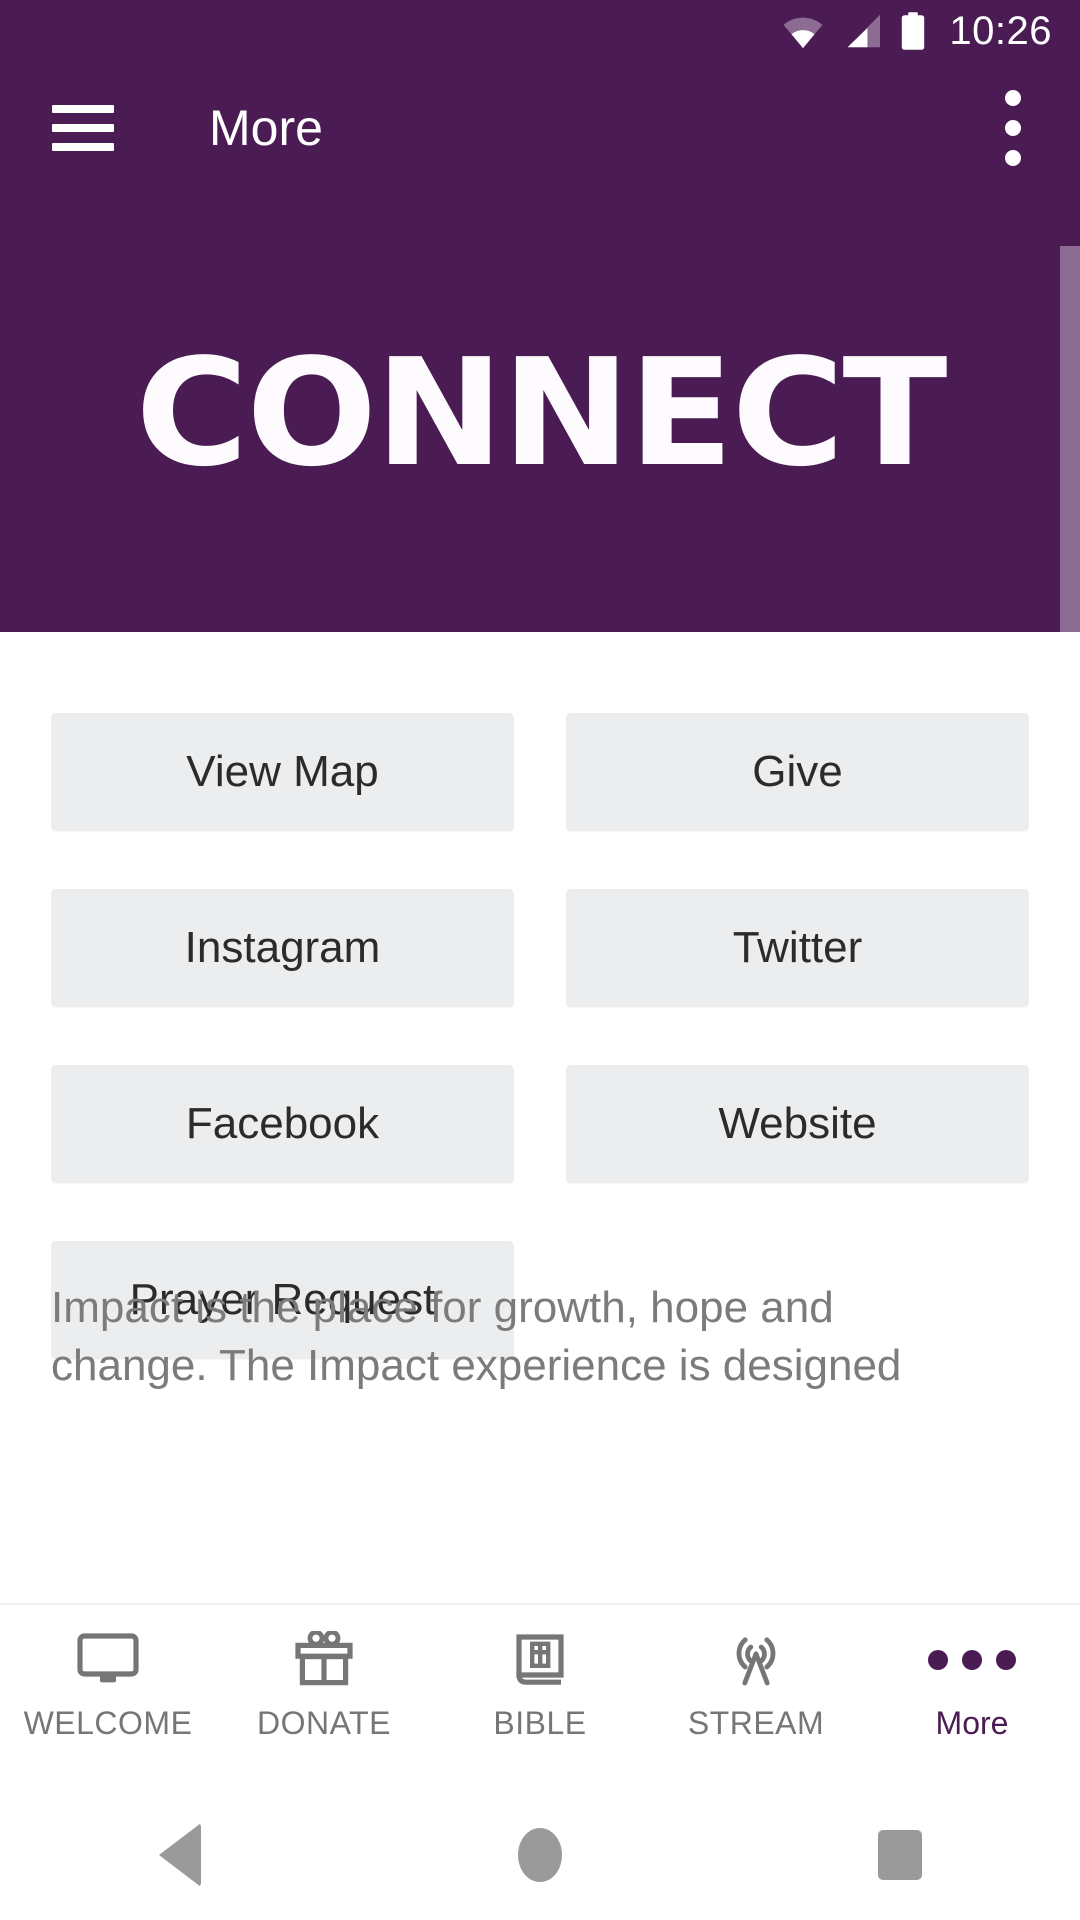  Describe the element at coordinates (972, 1723) in the screenshot. I see `tab-label: More` at that location.